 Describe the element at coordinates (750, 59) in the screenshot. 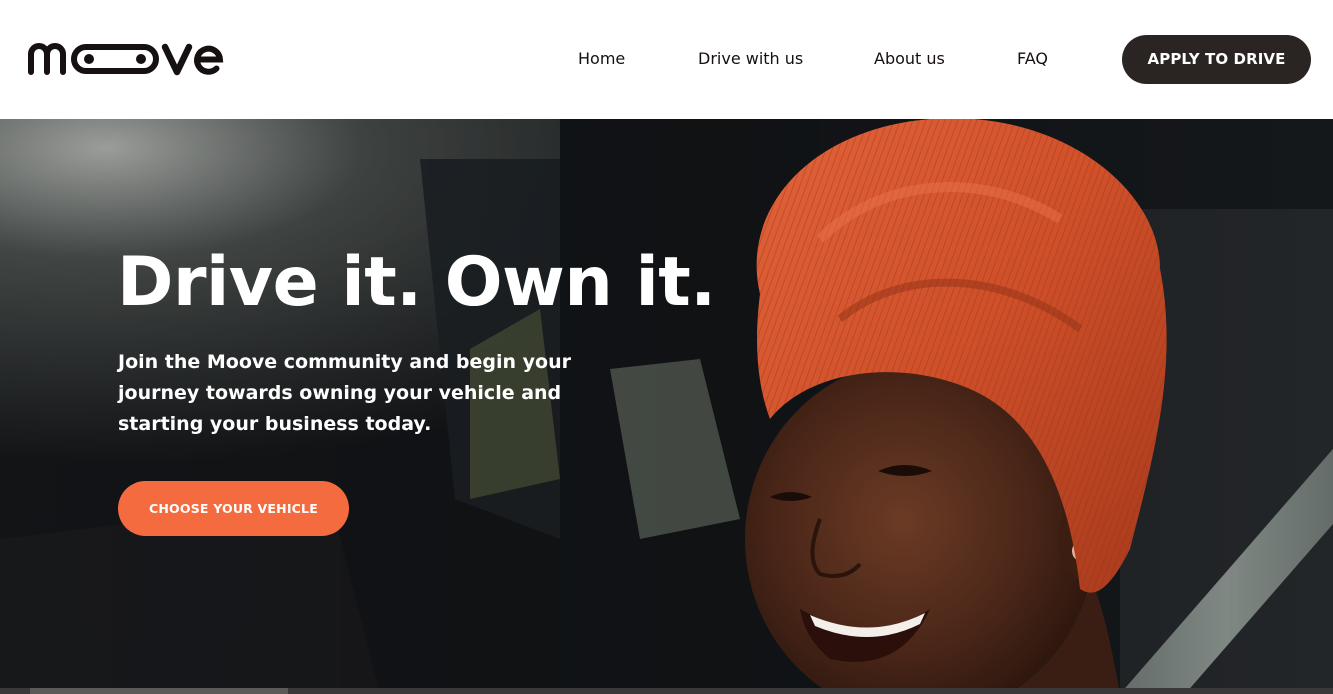

I see `nav-drive-with-us: Drive with us` at that location.